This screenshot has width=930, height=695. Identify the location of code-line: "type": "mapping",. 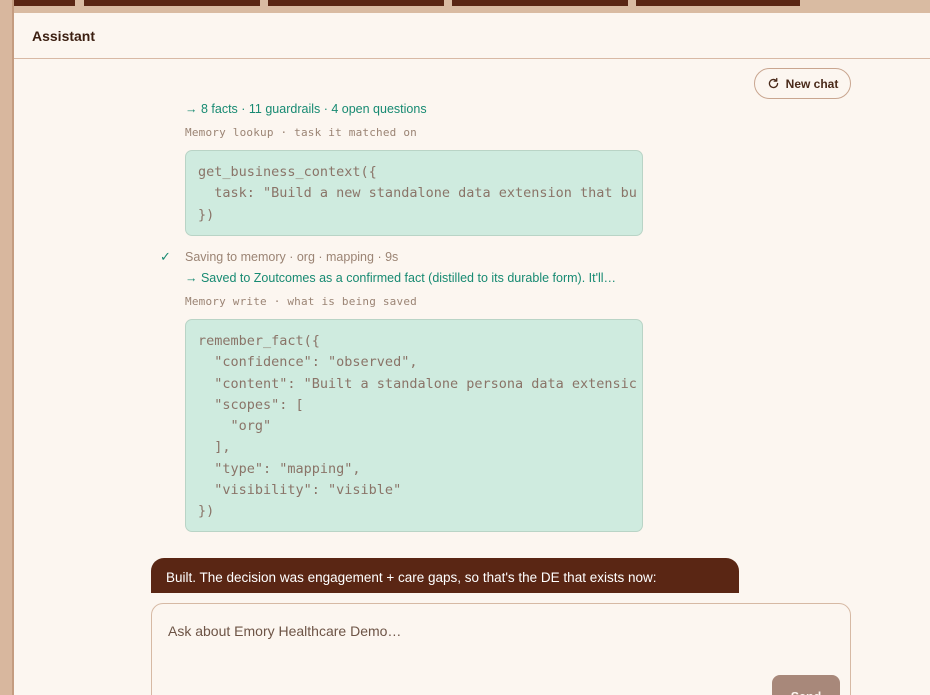
(279, 468).